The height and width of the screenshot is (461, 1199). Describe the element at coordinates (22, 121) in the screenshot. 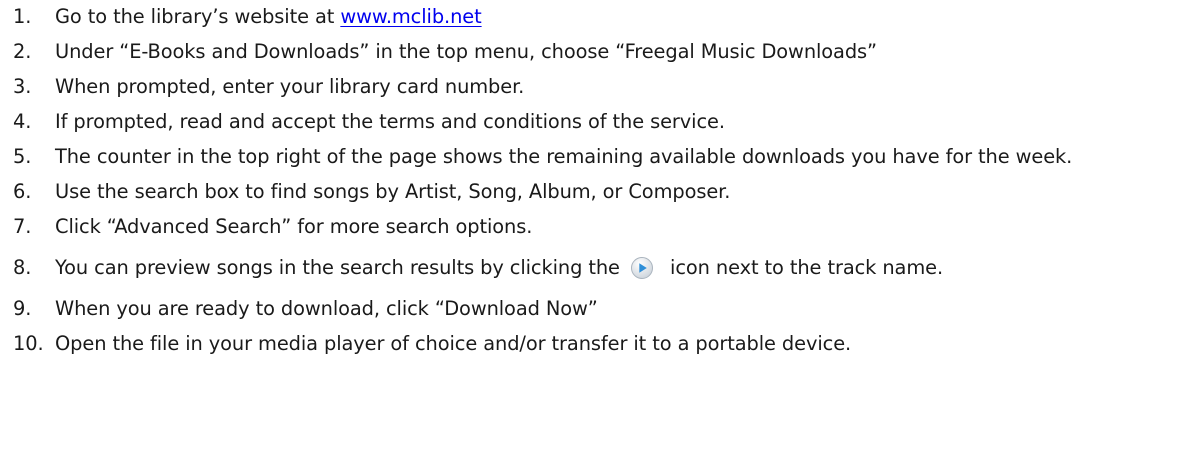

I see `step-number: 4.` at that location.